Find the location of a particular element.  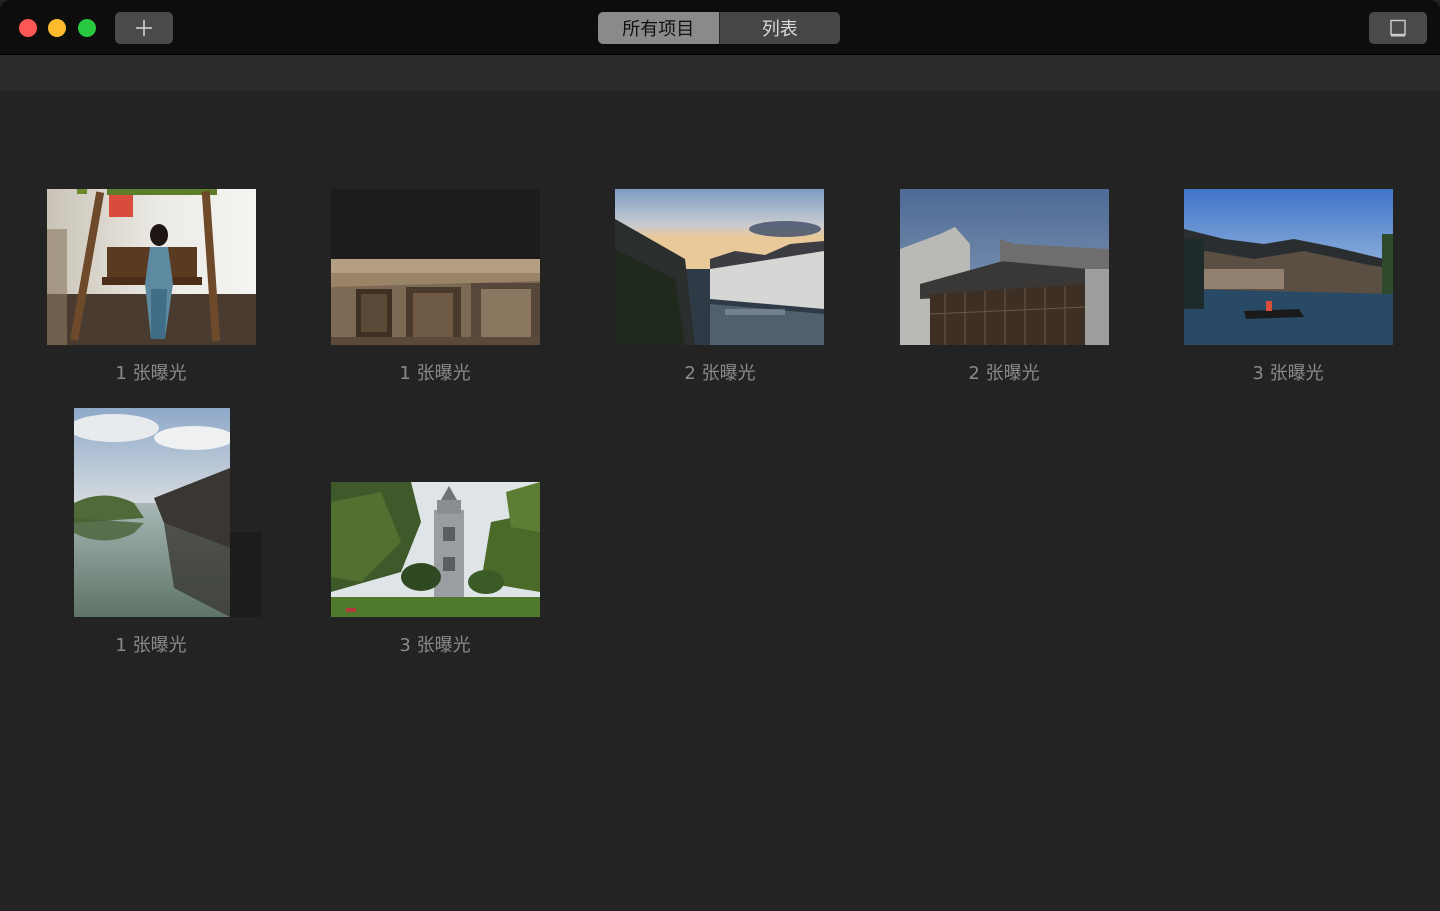

sidebar-toggle-button is located at coordinates (1398, 28).